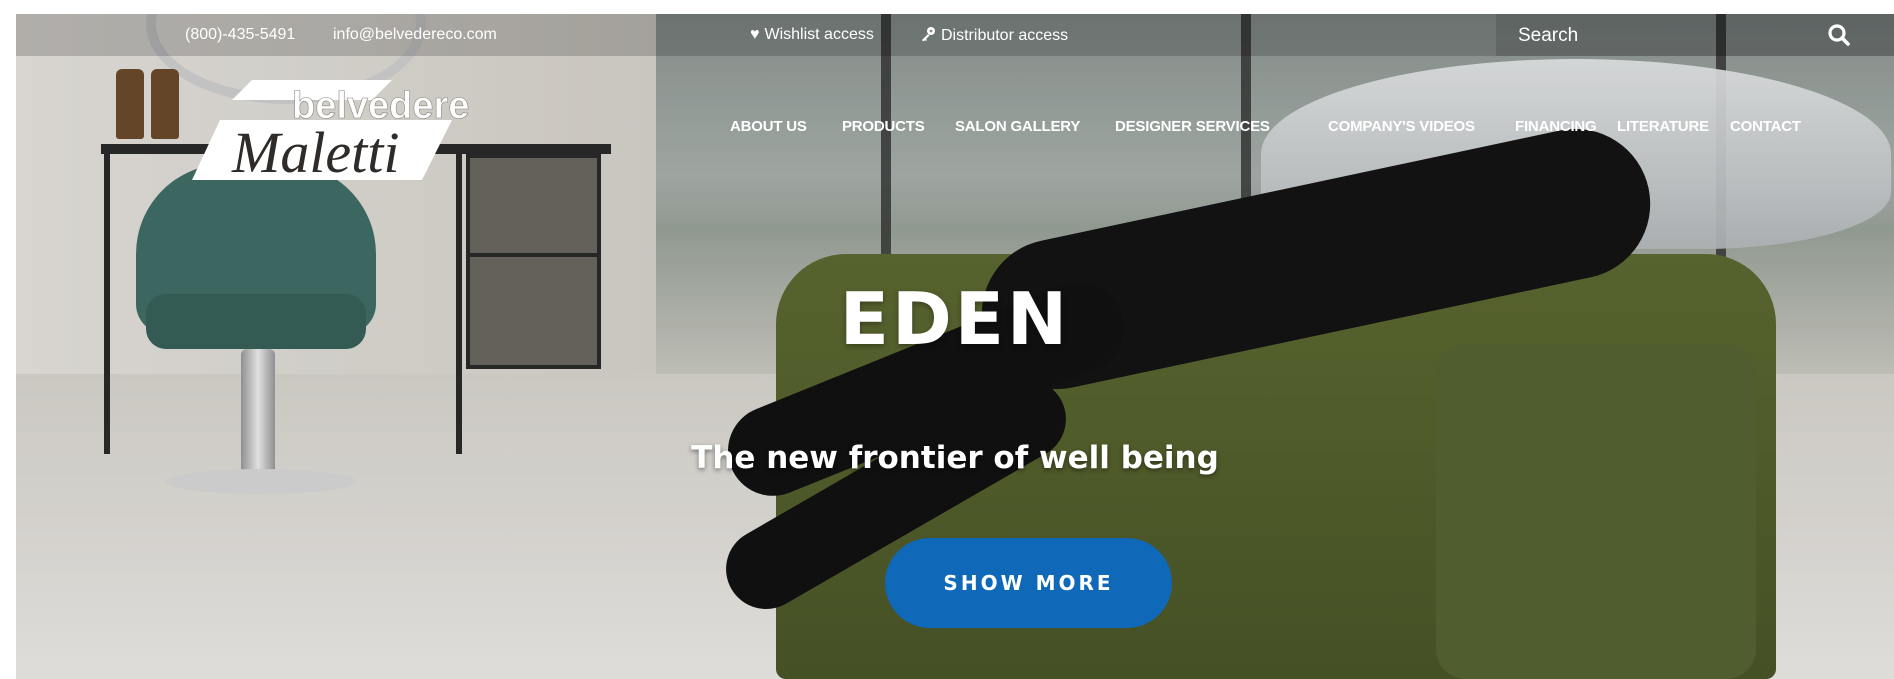  I want to click on distributor-label: Distributor access, so click(1005, 35).